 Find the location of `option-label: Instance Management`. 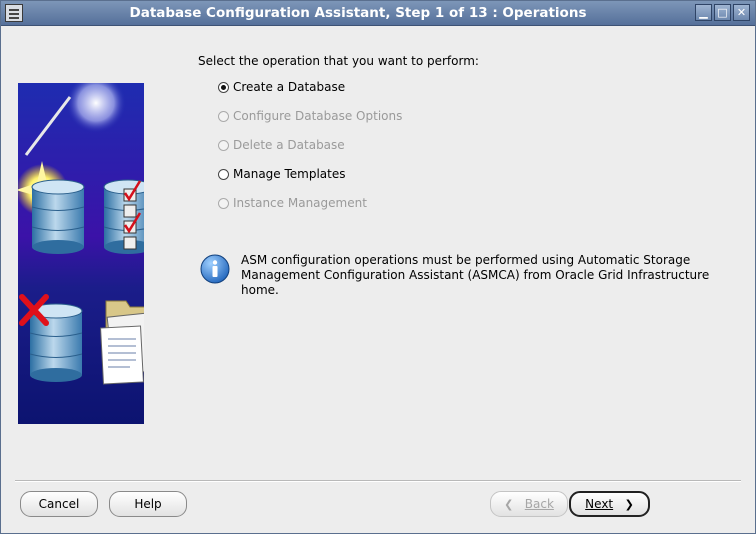

option-label: Instance Management is located at coordinates (300, 203).